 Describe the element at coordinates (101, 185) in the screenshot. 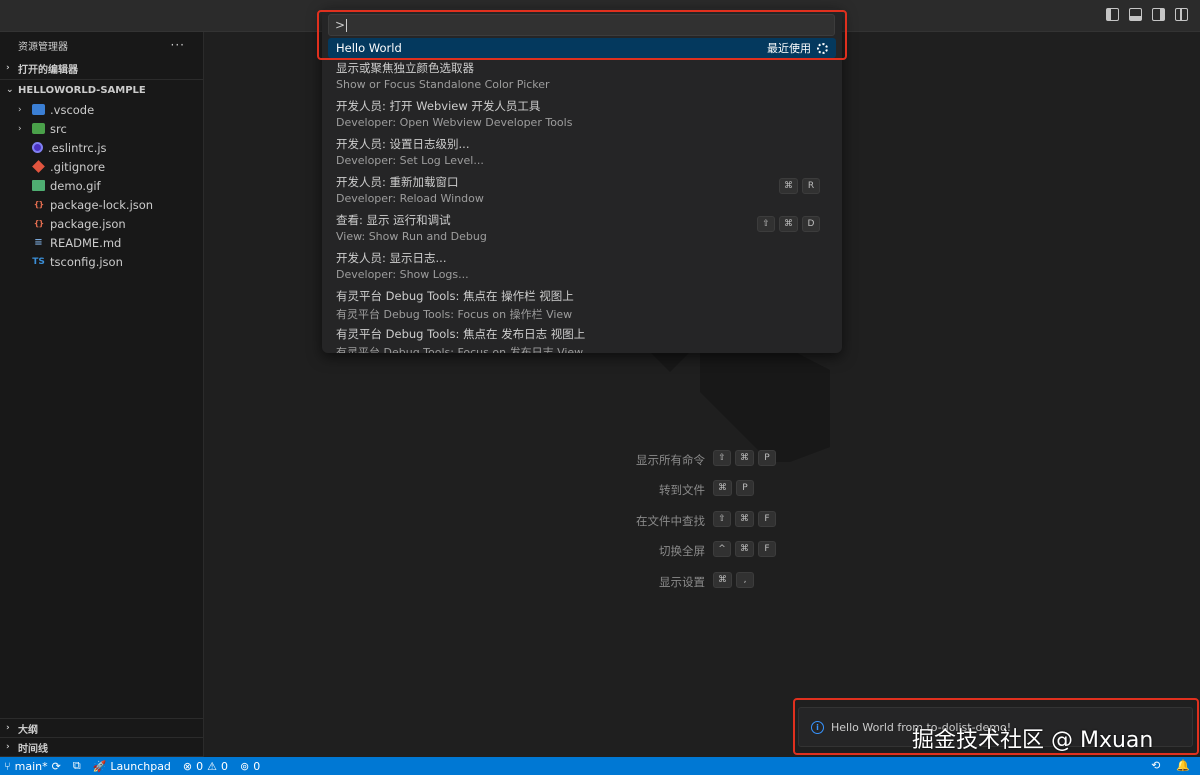

I see `tree-item-demo-gif: demo.gif` at that location.